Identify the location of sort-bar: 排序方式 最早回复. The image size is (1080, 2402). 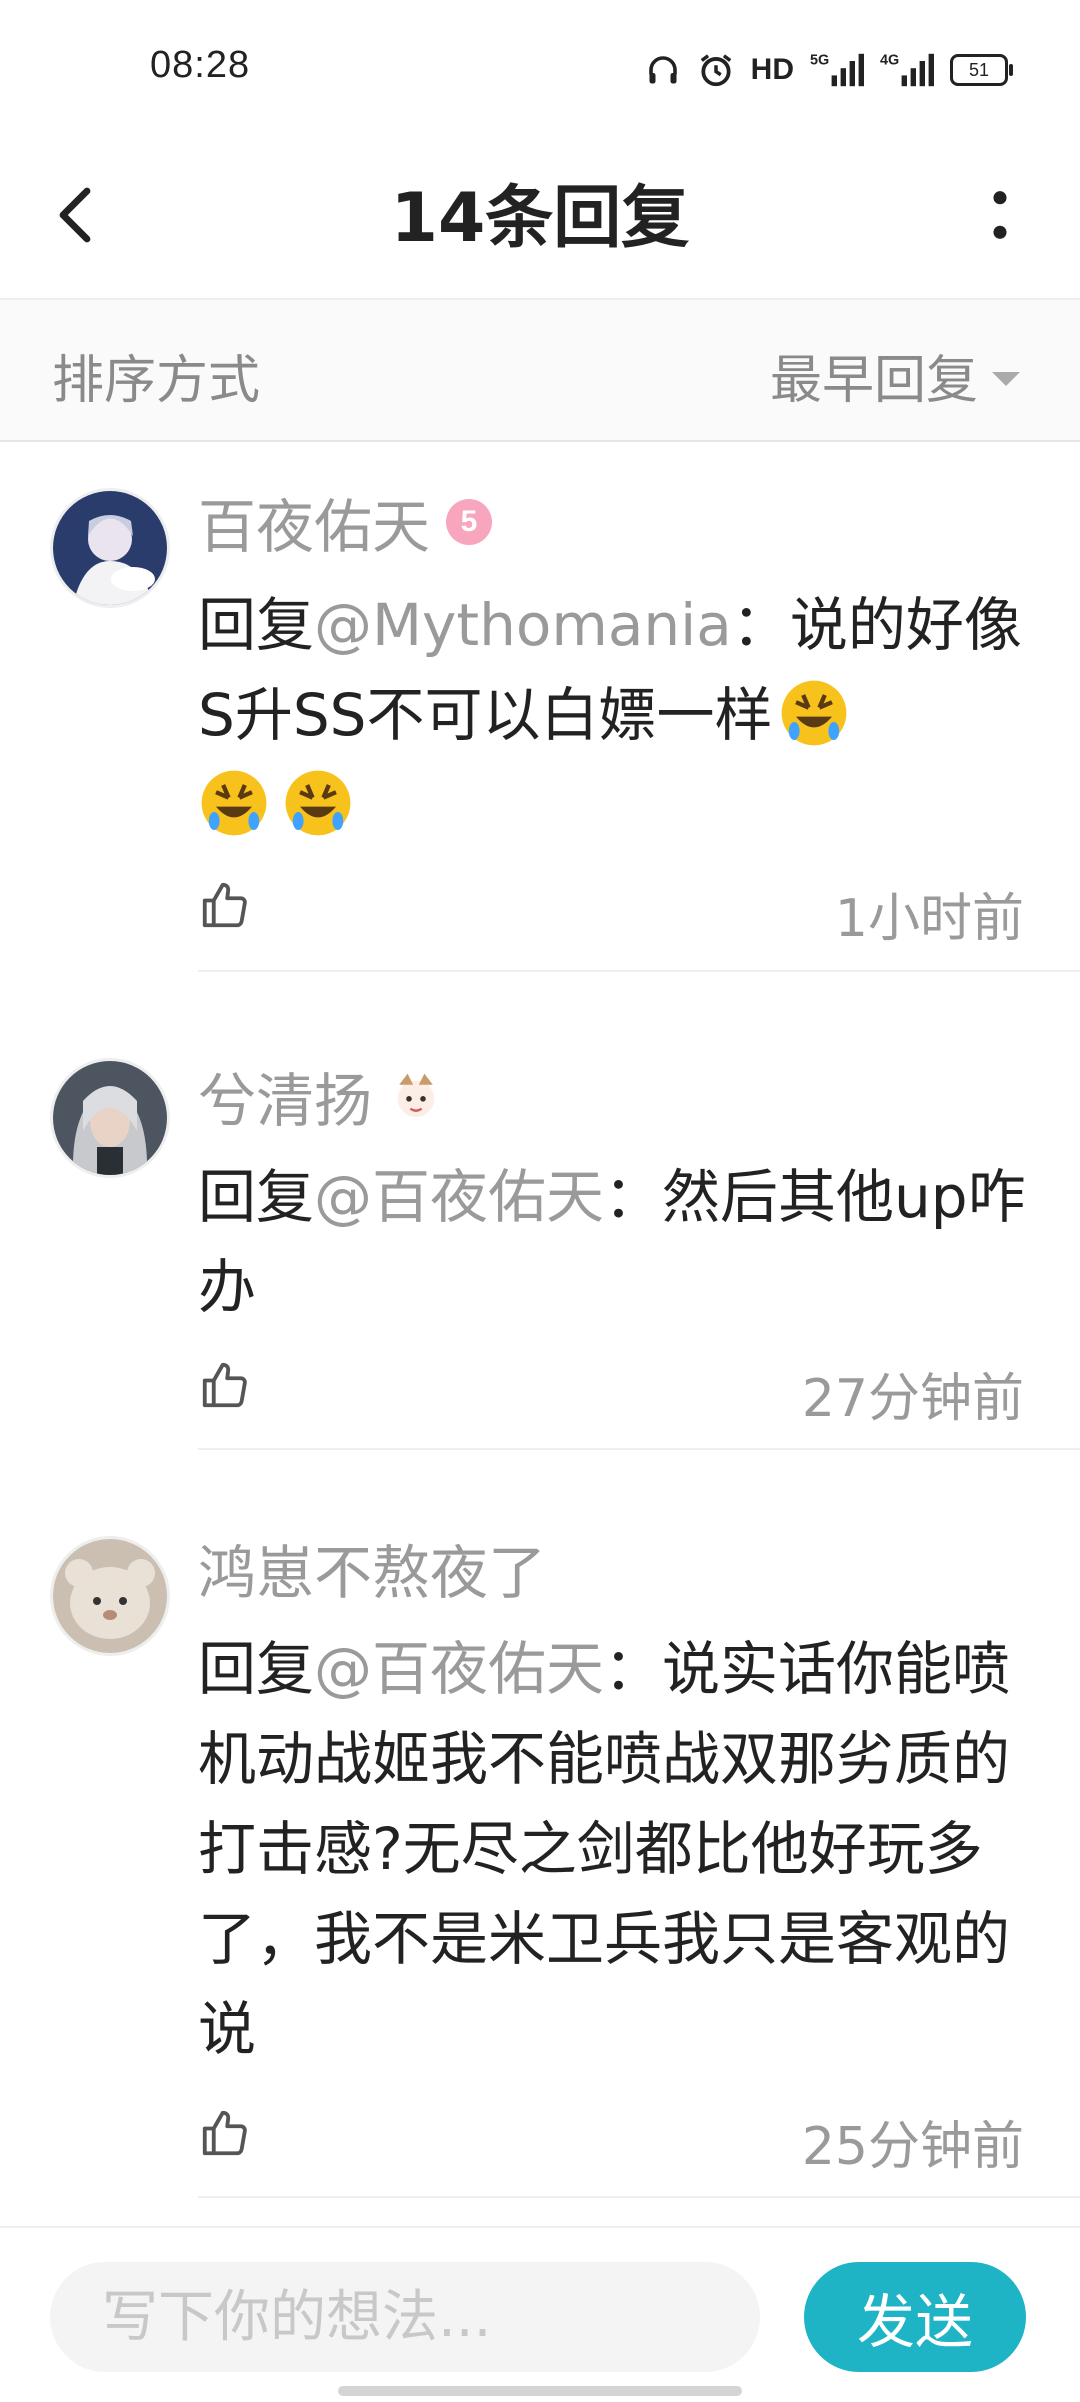
(540, 371).